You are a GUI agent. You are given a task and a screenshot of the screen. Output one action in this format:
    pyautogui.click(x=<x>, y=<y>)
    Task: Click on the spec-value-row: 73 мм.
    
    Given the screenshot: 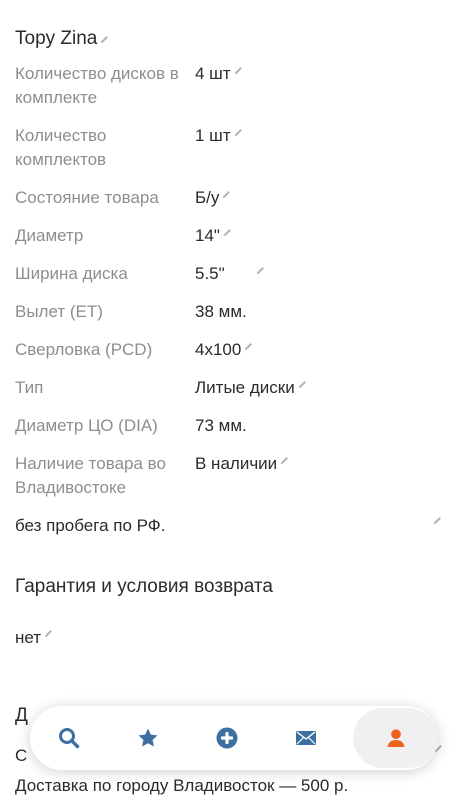 What is the action you would take?
    pyautogui.click(x=221, y=426)
    